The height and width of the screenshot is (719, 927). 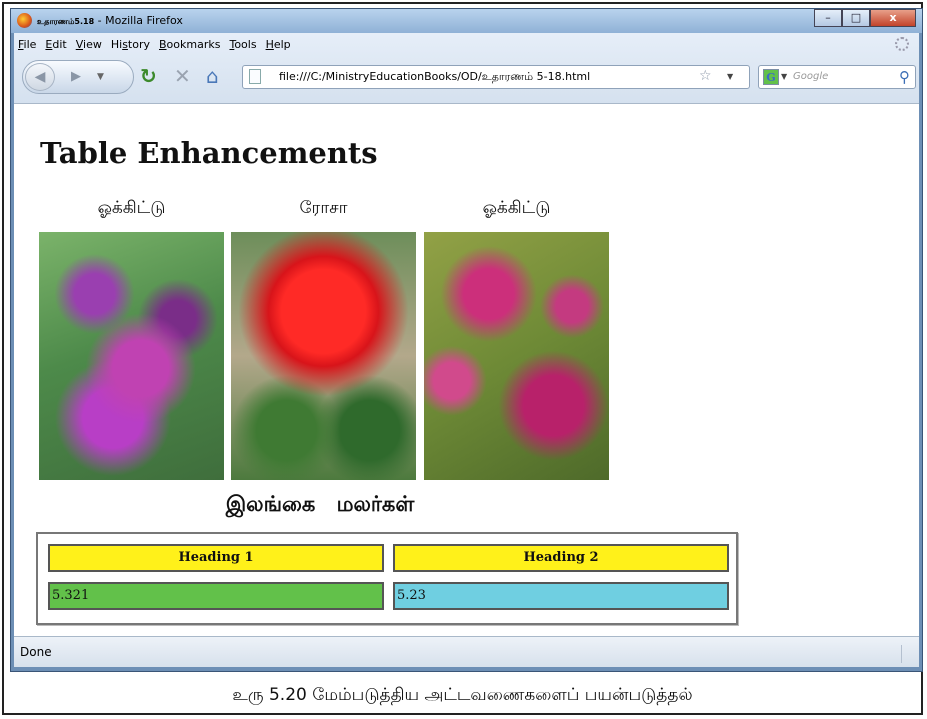 I want to click on window-title: உதாரணம்5.18 - Mozilla Firefox, so click(x=110, y=20).